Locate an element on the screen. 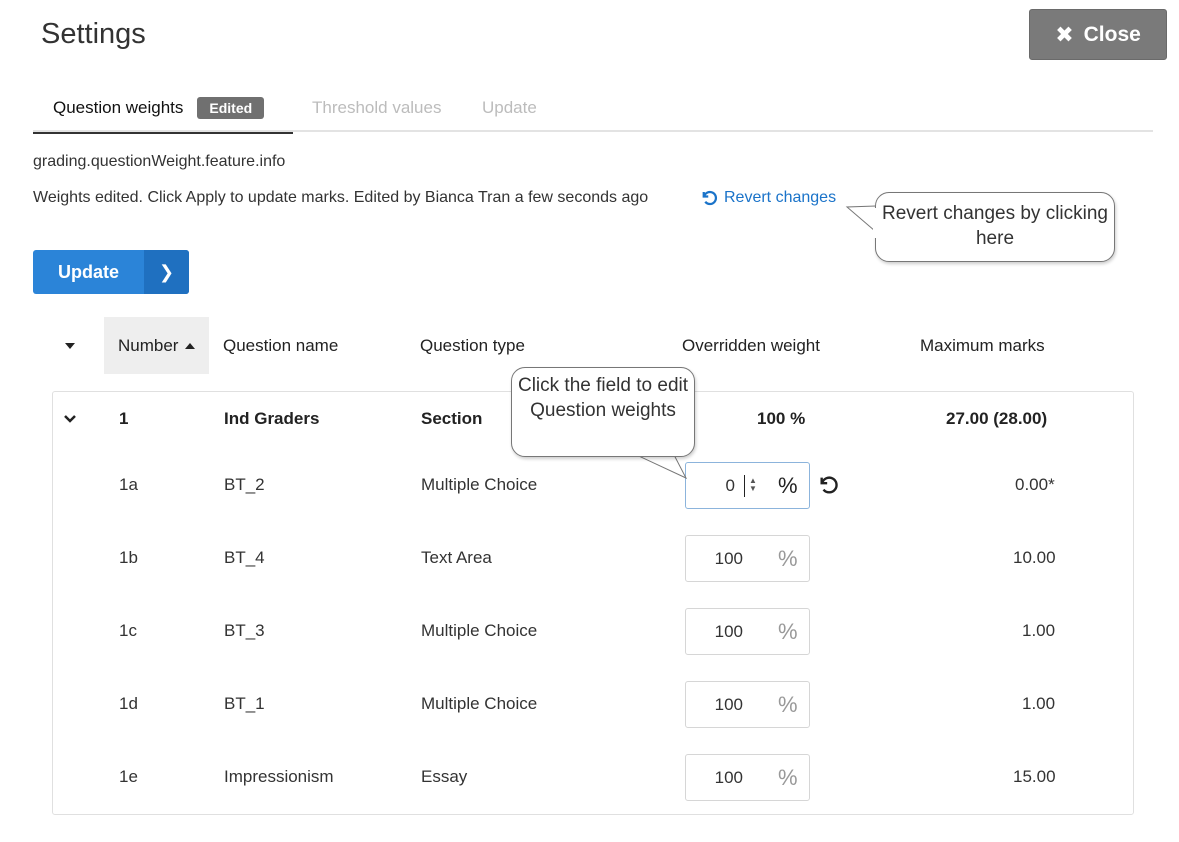 The image size is (1179, 842). tooltip-revert: Revert changes by clicking here is located at coordinates (995, 227).